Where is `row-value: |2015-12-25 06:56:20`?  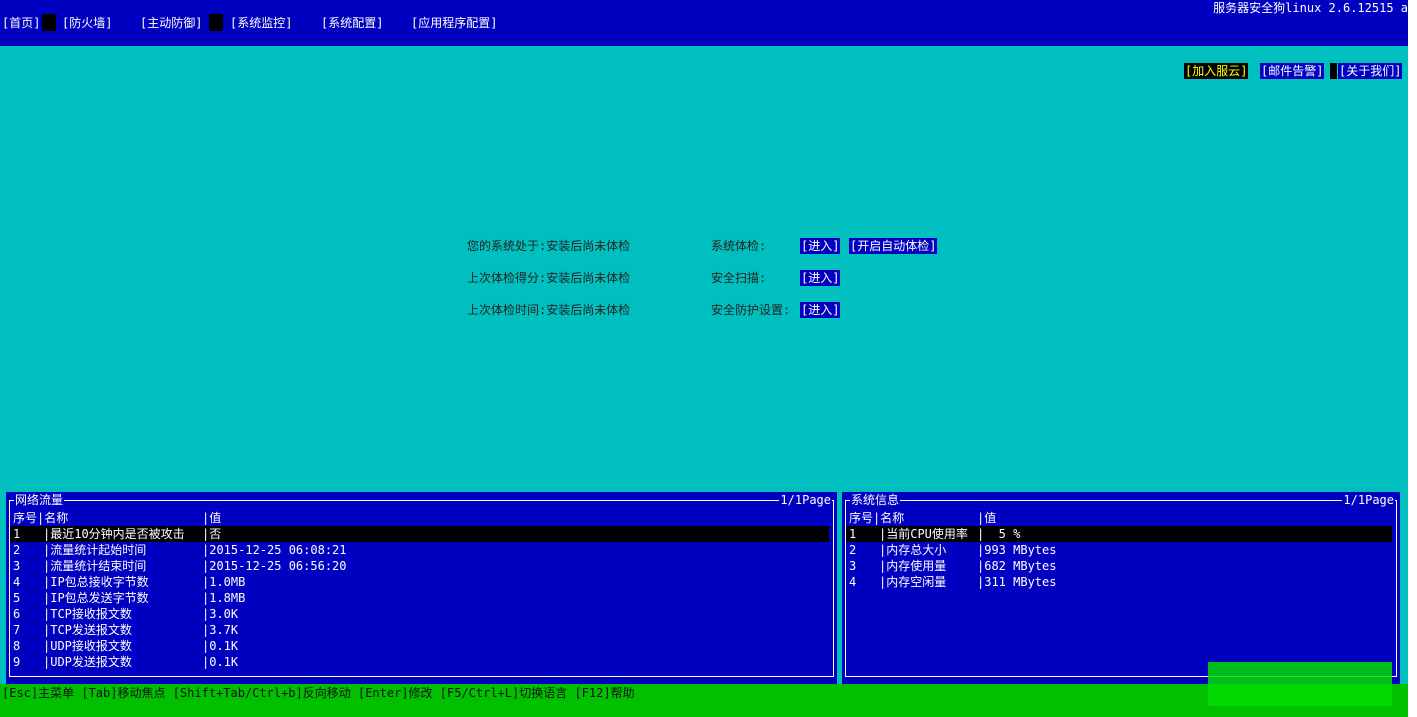 row-value: |2015-12-25 06:56:20 is located at coordinates (274, 566).